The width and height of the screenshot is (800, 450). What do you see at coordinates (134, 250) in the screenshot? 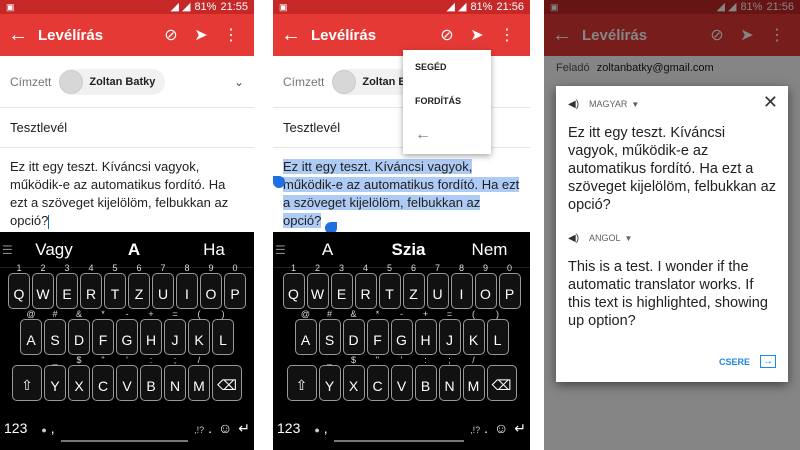
I see `suggestion-center: A` at bounding box center [134, 250].